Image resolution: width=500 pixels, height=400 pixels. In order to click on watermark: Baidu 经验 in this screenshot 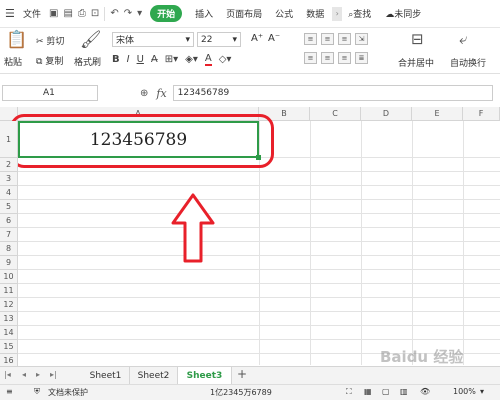, I will do `click(422, 357)`.